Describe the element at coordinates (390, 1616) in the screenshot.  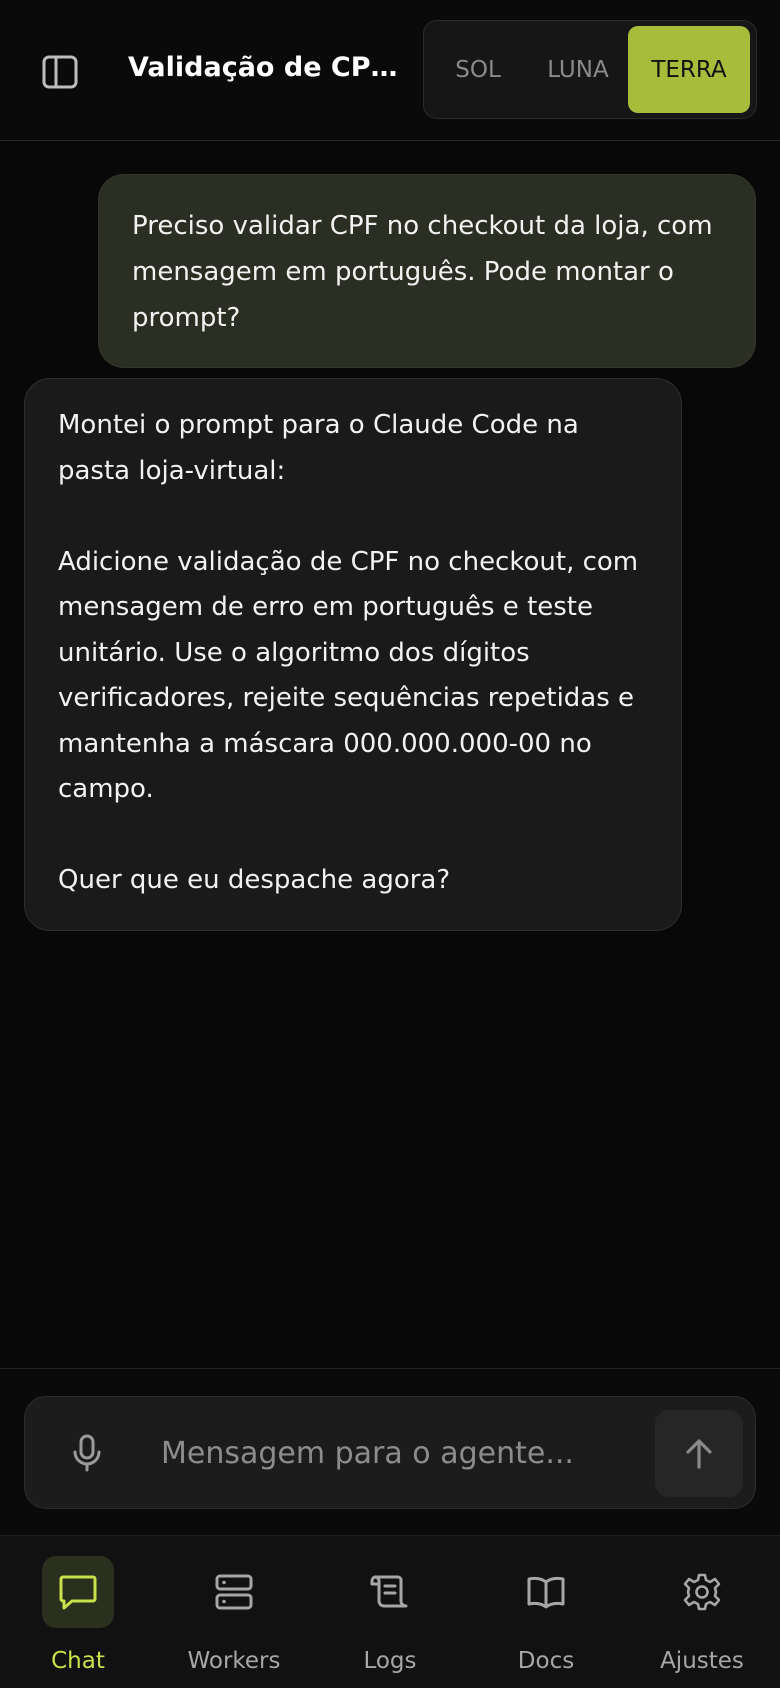
I see `nav-item-logs: Logs` at that location.